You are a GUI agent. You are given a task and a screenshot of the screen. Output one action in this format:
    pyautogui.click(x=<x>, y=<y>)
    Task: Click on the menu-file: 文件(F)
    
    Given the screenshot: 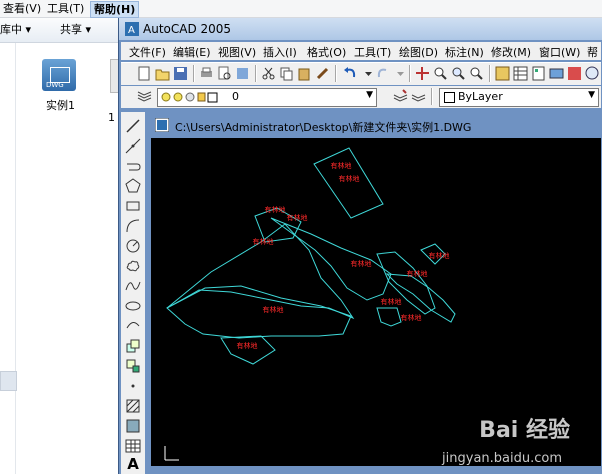 What is the action you would take?
    pyautogui.click(x=147, y=52)
    